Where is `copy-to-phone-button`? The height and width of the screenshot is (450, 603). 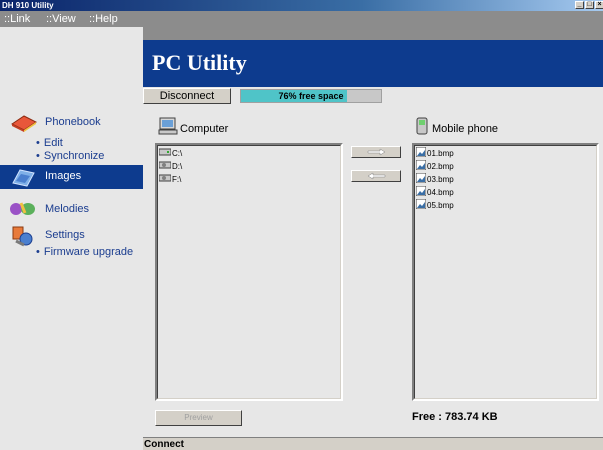 copy-to-phone-button is located at coordinates (376, 152).